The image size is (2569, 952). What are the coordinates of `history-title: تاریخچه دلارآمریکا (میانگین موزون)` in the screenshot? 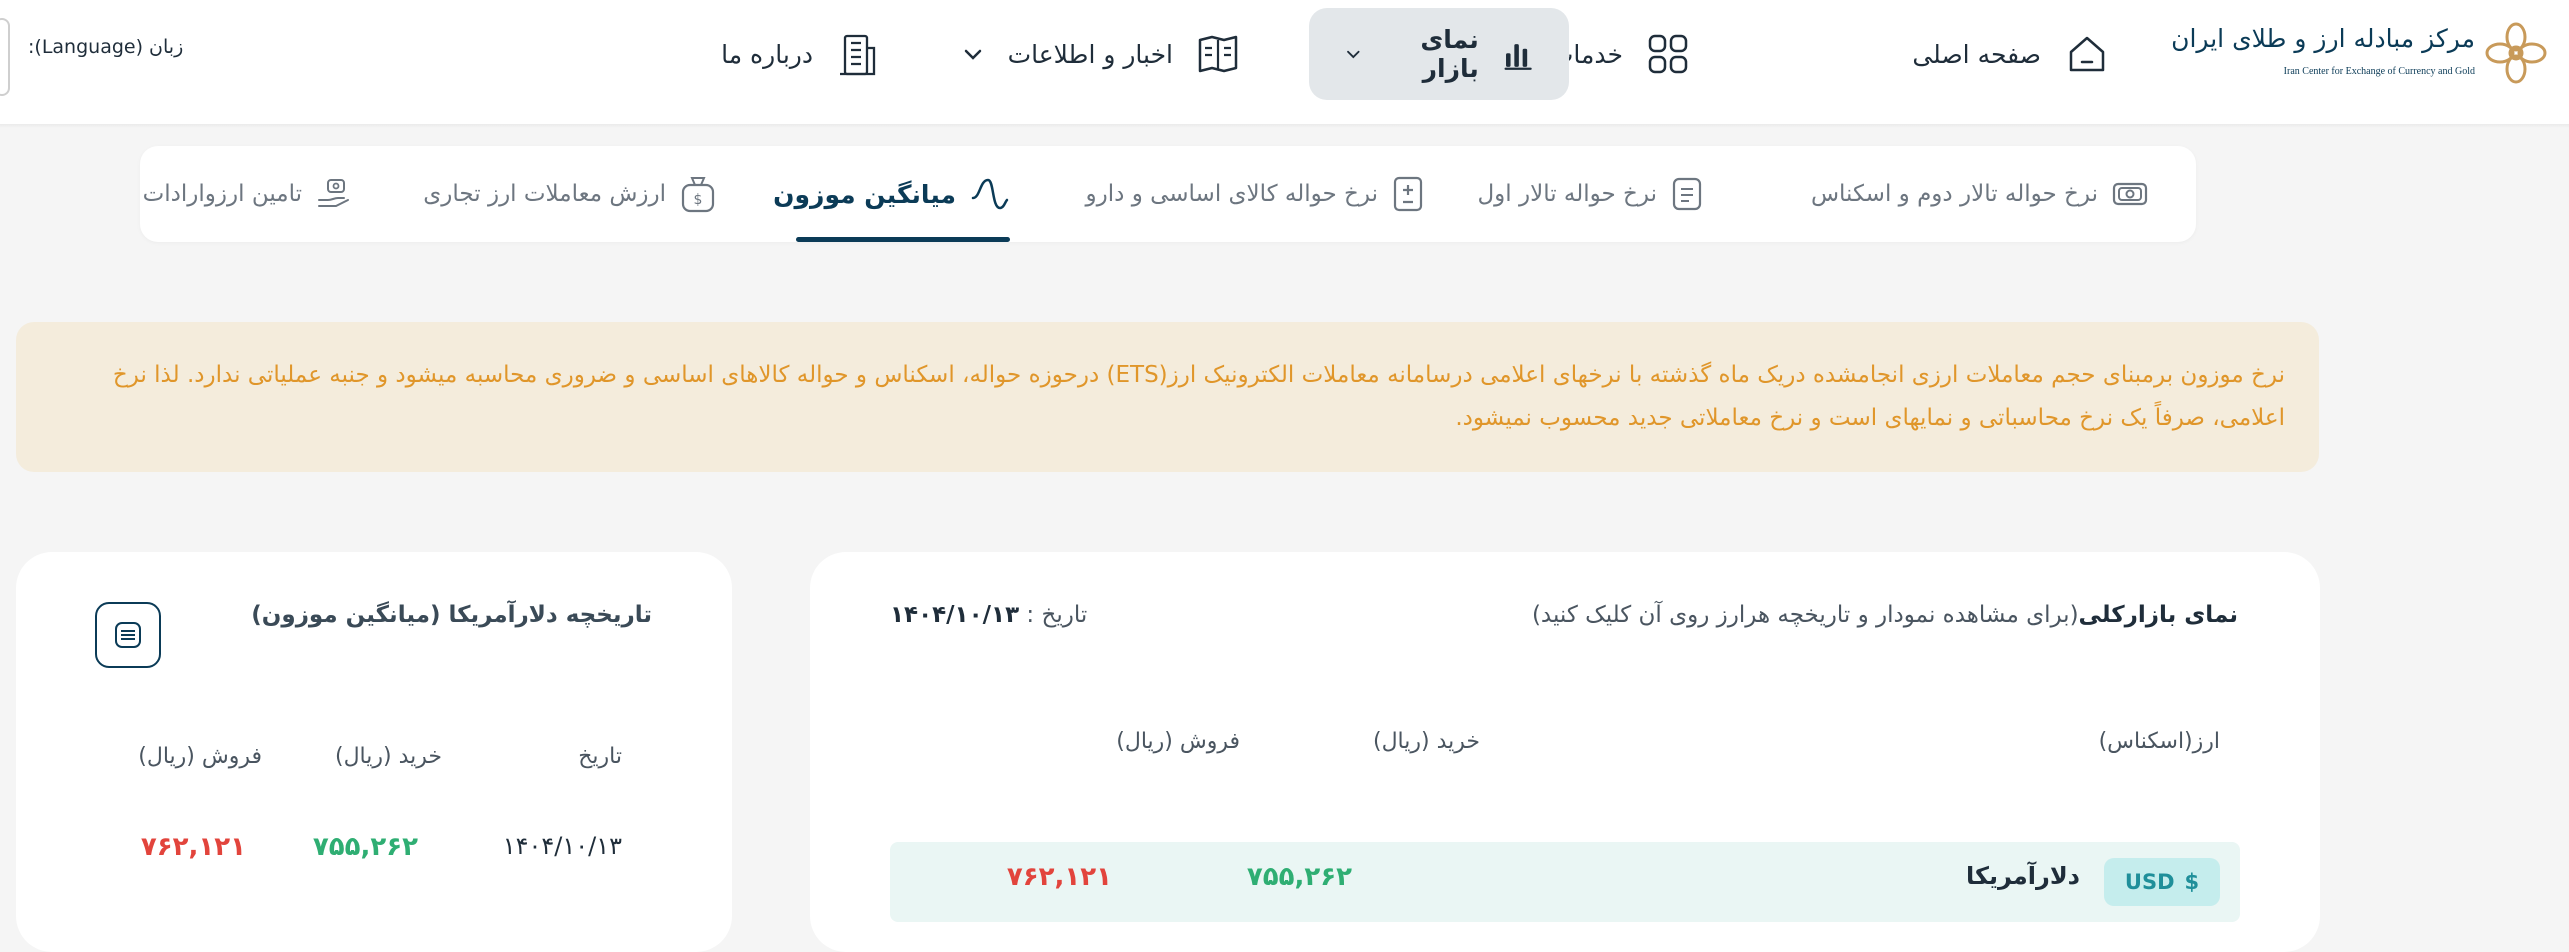 It's located at (451, 615).